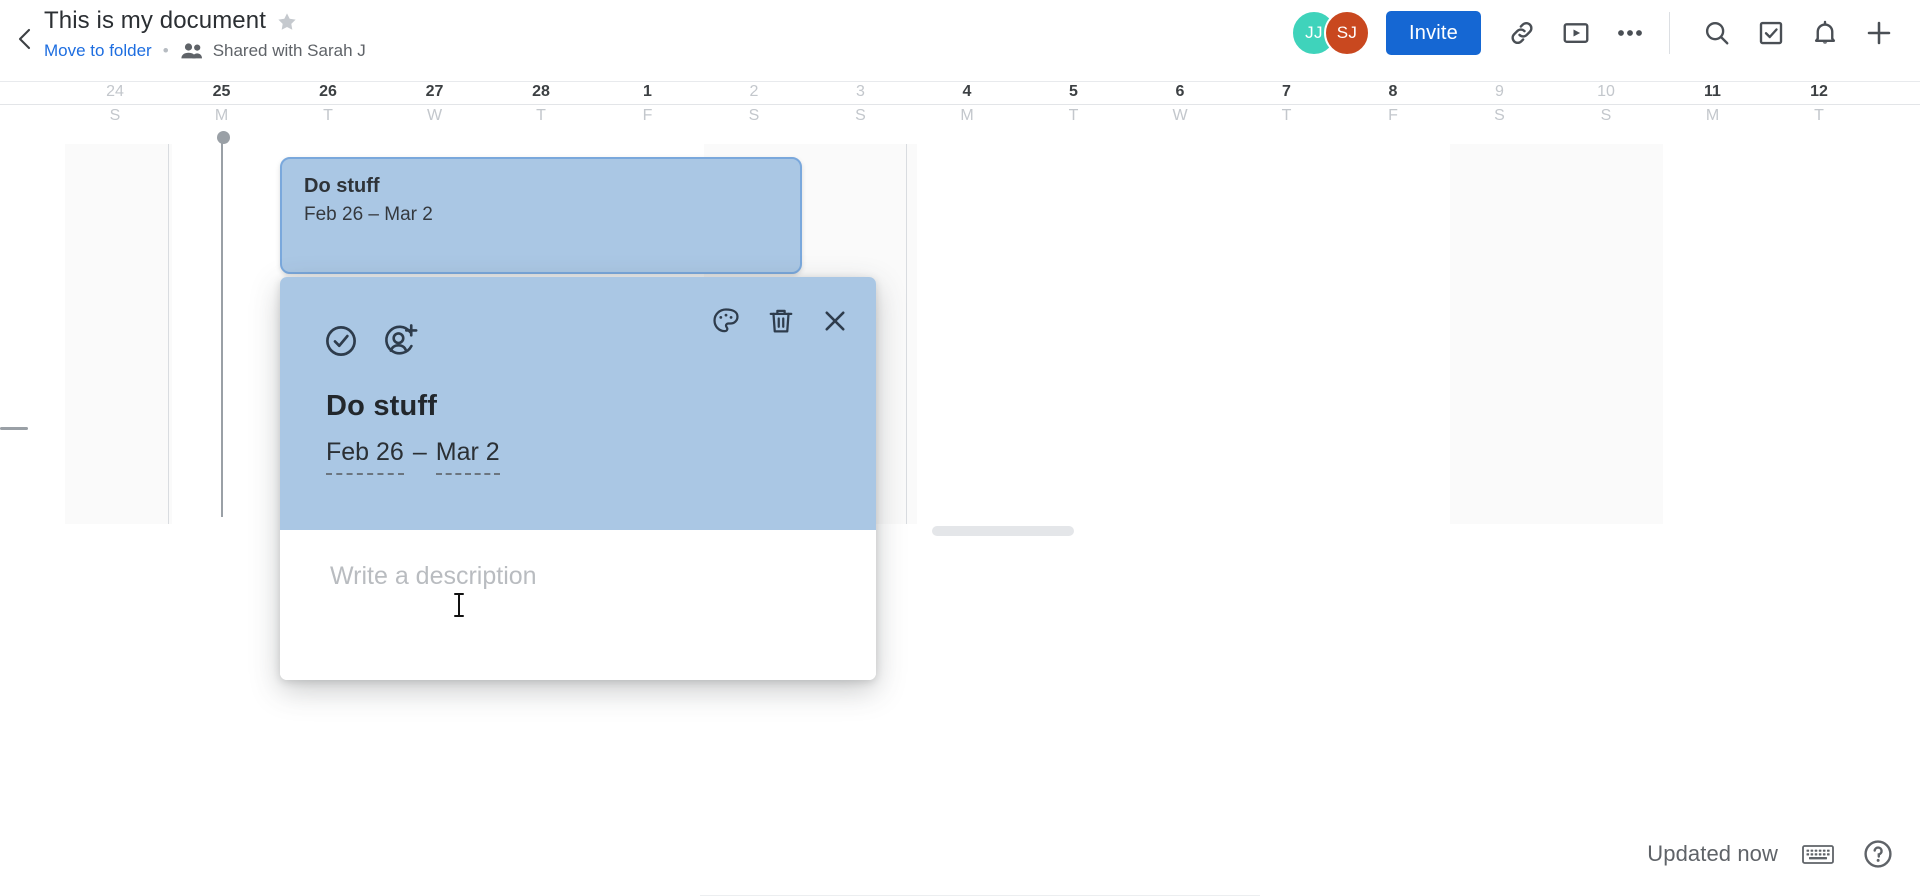  What do you see at coordinates (205, 51) in the screenshot?
I see `document-subtitle-row: Move to folder • Shared with Sarah J` at bounding box center [205, 51].